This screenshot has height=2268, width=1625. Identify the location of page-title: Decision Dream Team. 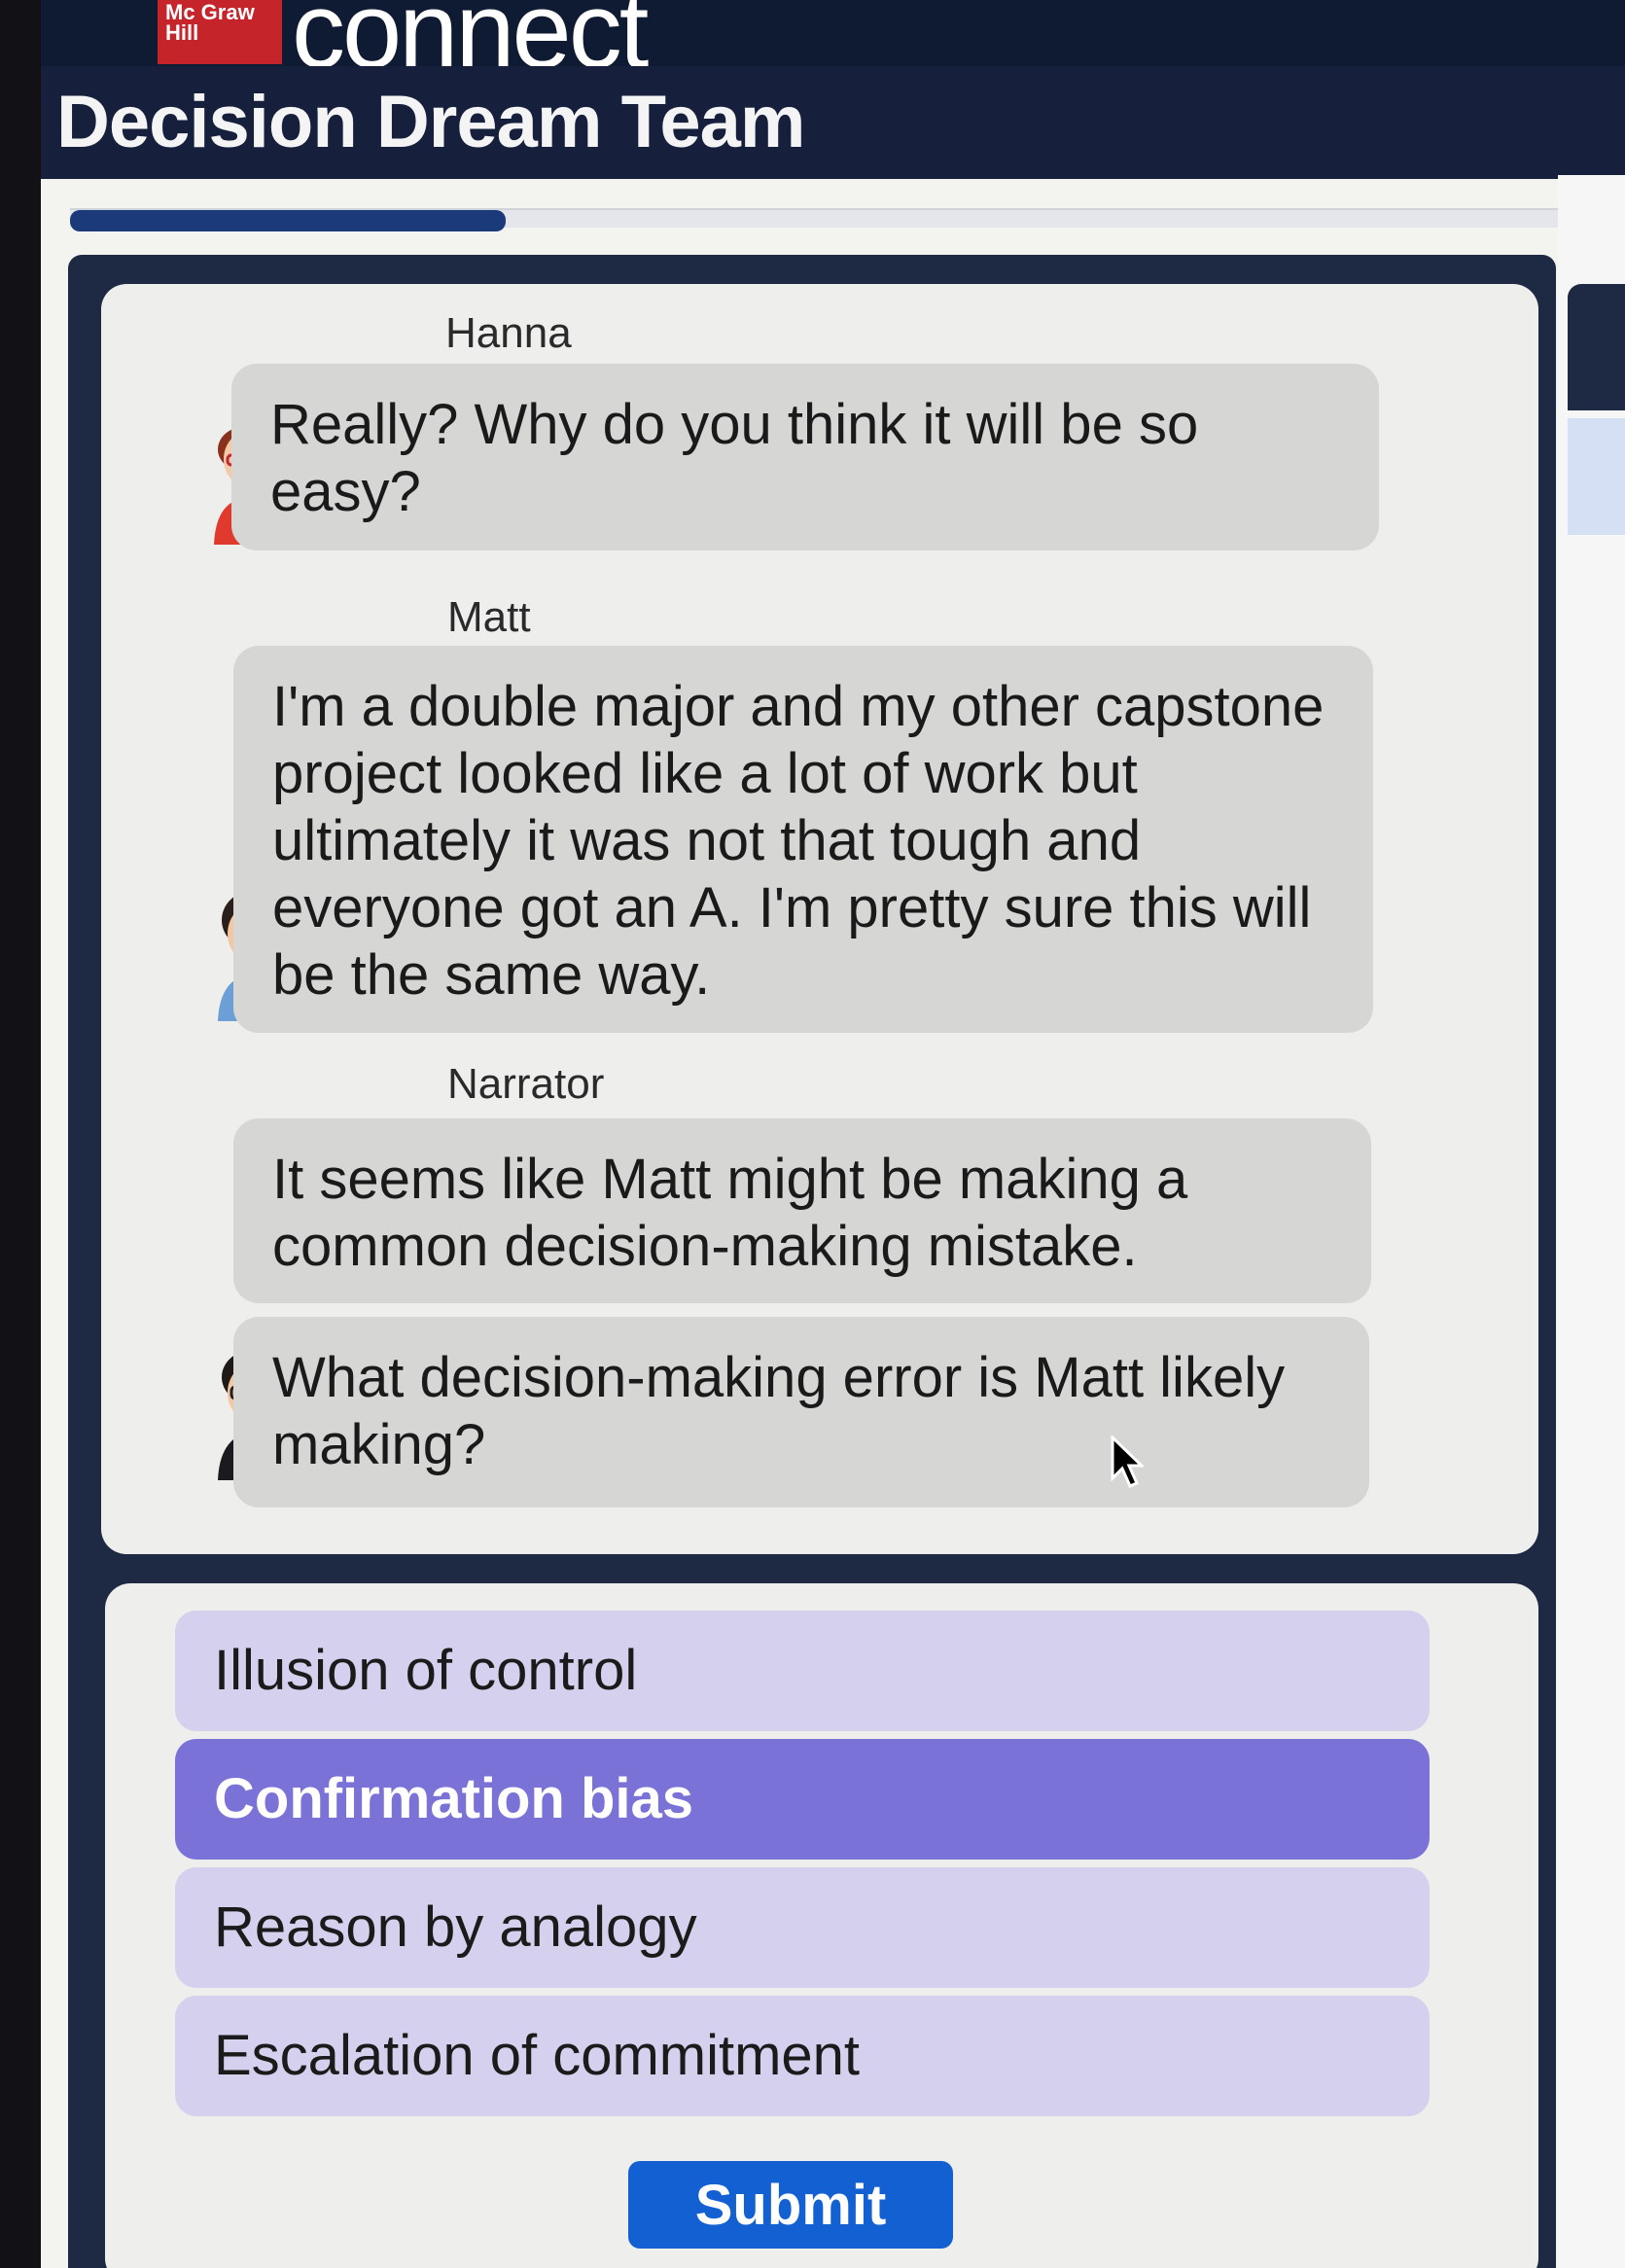
(431, 122).